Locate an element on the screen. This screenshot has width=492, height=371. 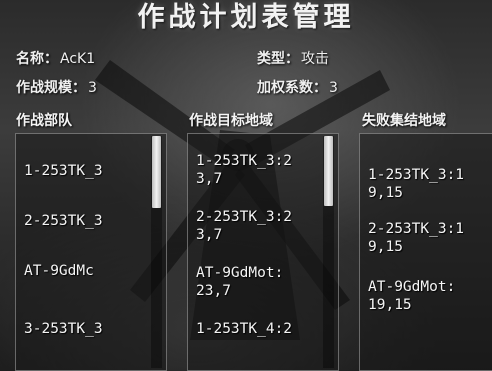
units-list-item: AT-9GdMc is located at coordinates (59, 271).